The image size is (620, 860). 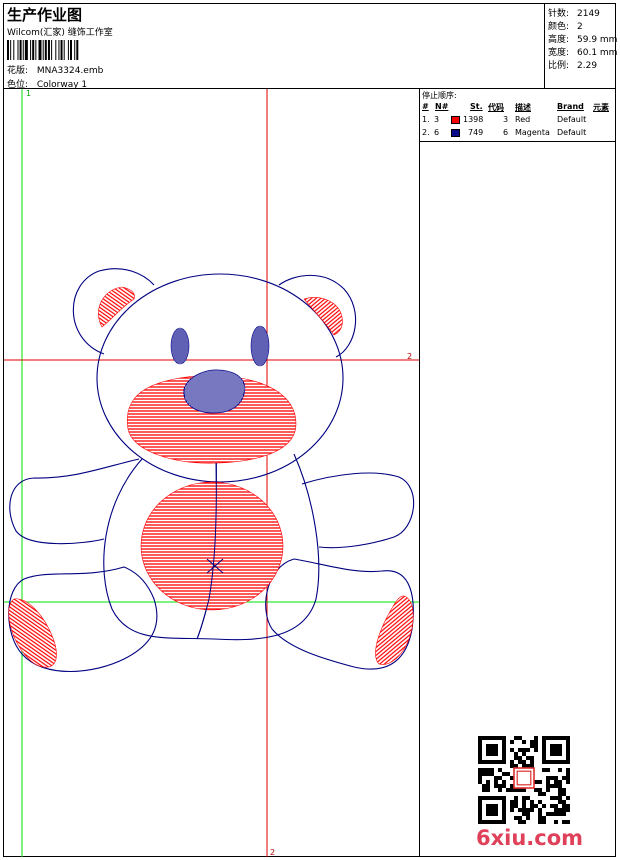 I want to click on stop-sequence-title: 停止顺序:, so click(x=439, y=95).